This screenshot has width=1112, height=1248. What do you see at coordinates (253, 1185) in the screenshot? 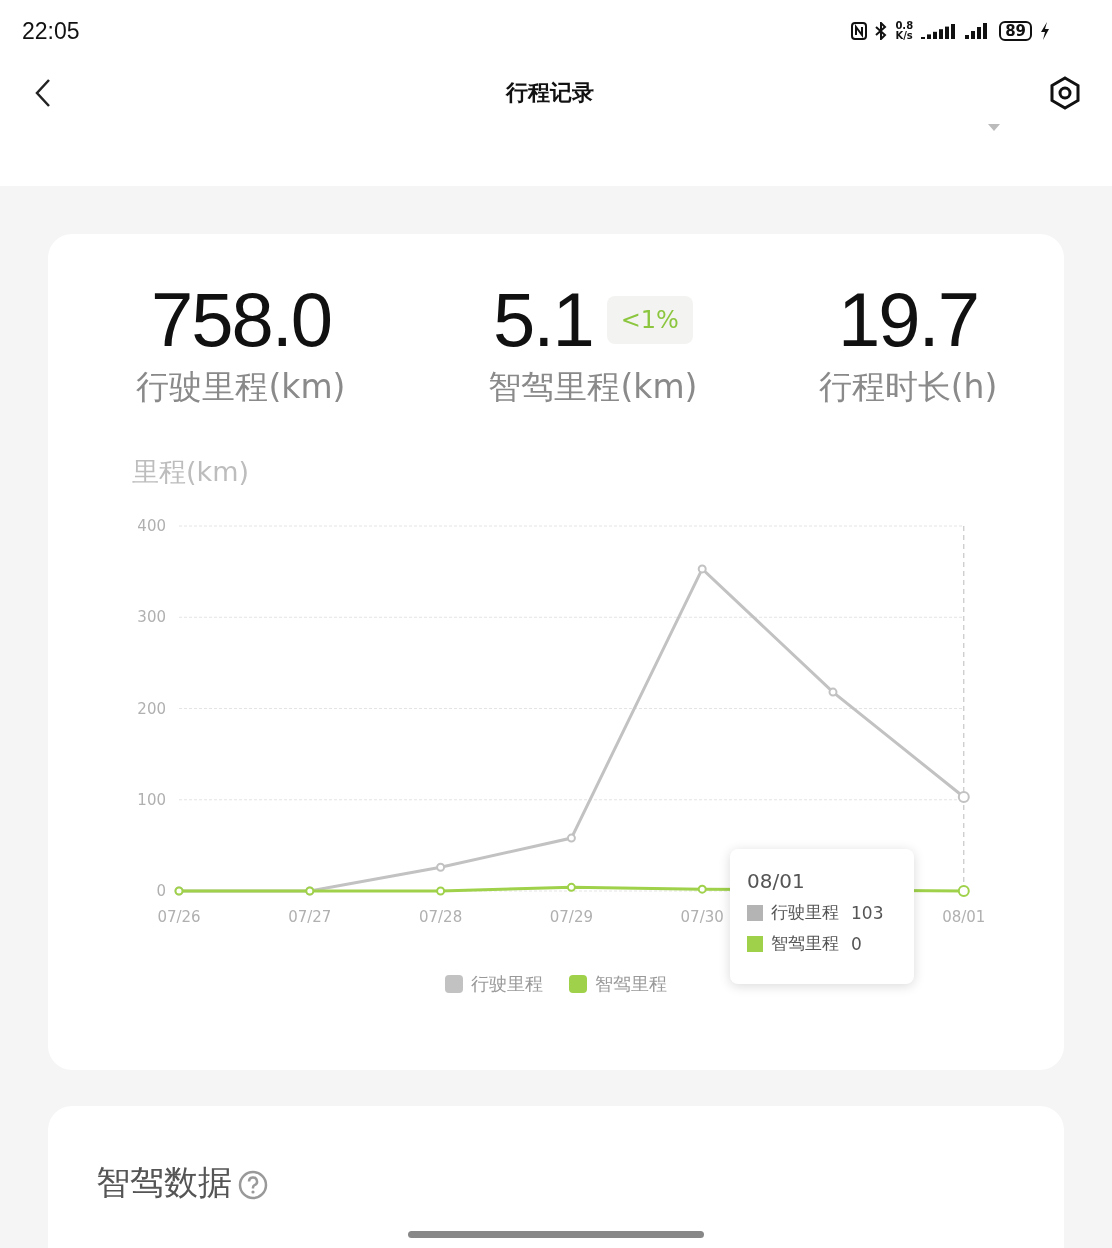
I see `help-icon` at bounding box center [253, 1185].